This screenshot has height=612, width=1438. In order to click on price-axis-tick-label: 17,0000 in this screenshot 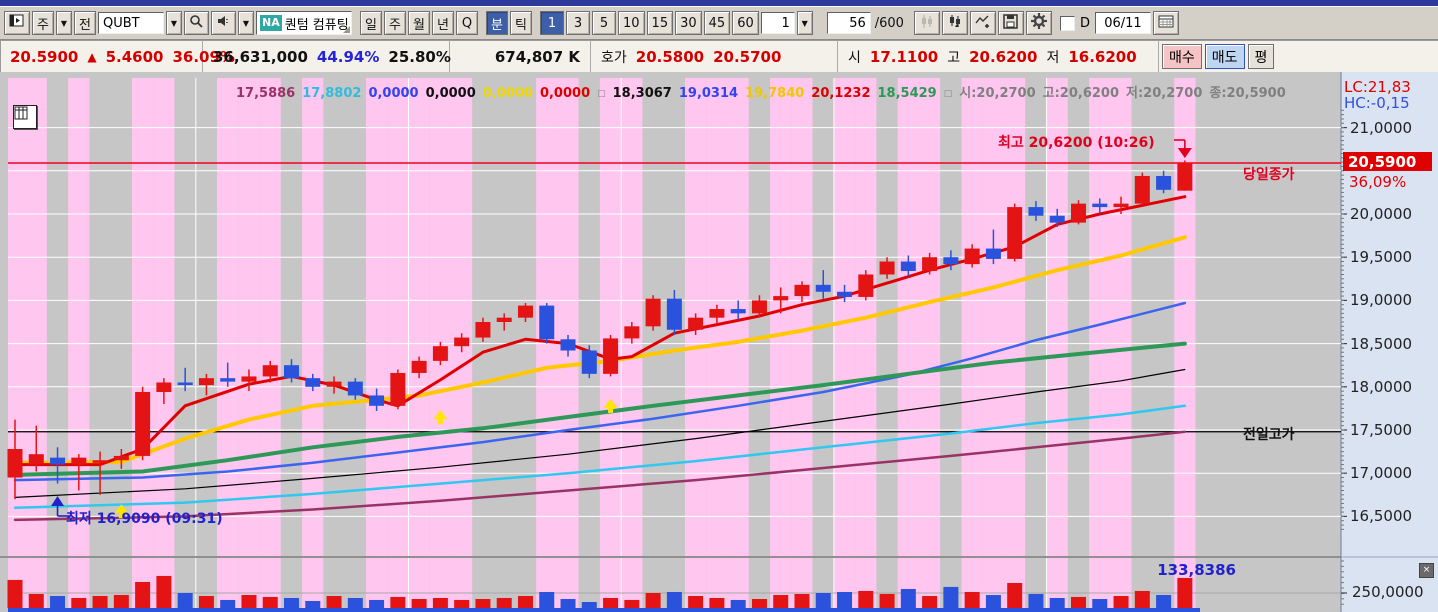, I will do `click(1381, 473)`.